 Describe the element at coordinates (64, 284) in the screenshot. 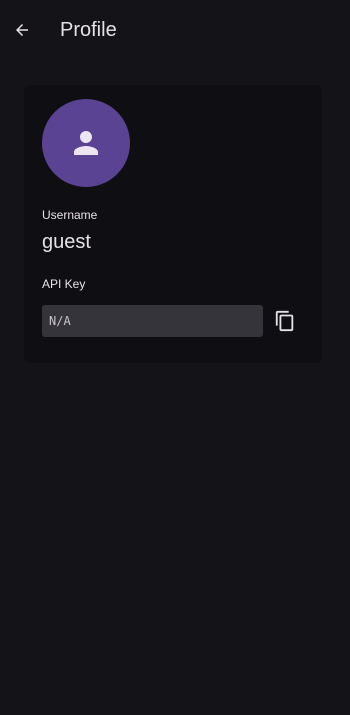

I see `api-key-label: API Key` at that location.